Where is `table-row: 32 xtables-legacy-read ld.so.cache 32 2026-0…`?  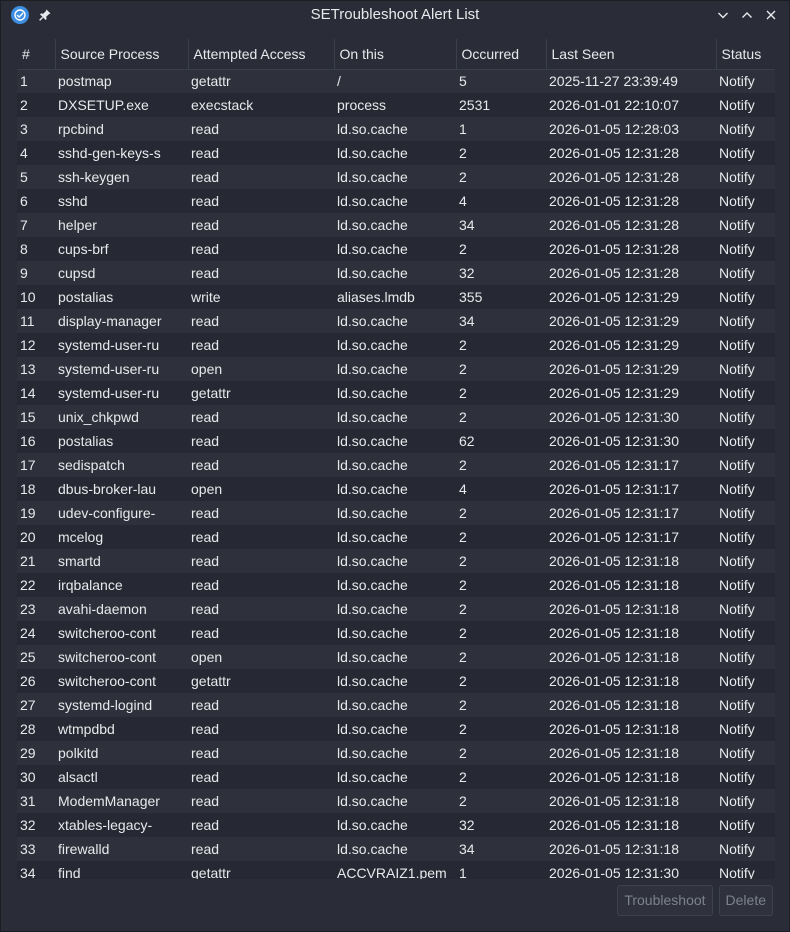 table-row: 32 xtables-legacy-read ld.so.cache 32 2026-0… is located at coordinates (396, 825).